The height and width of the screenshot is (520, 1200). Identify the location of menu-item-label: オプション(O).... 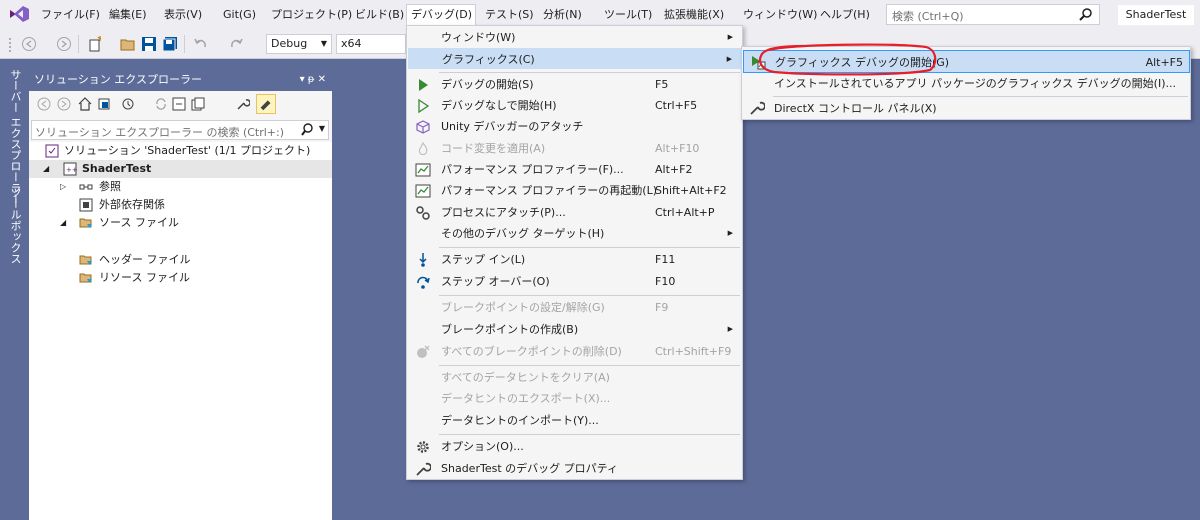
(482, 446).